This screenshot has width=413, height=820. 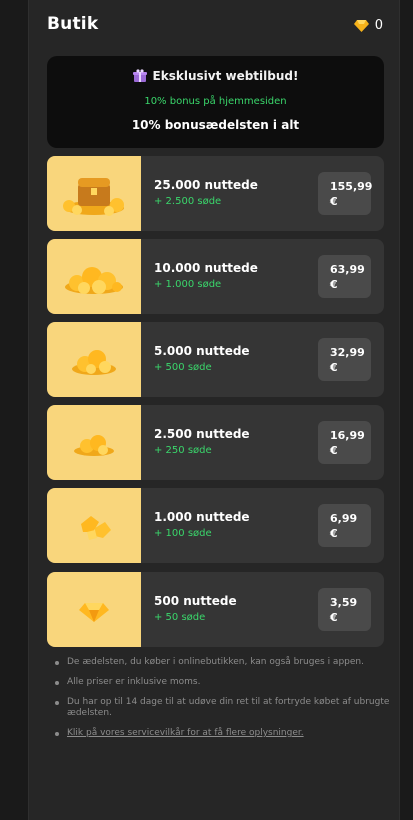 I want to click on price-button: 3,59 €, so click(x=344, y=609).